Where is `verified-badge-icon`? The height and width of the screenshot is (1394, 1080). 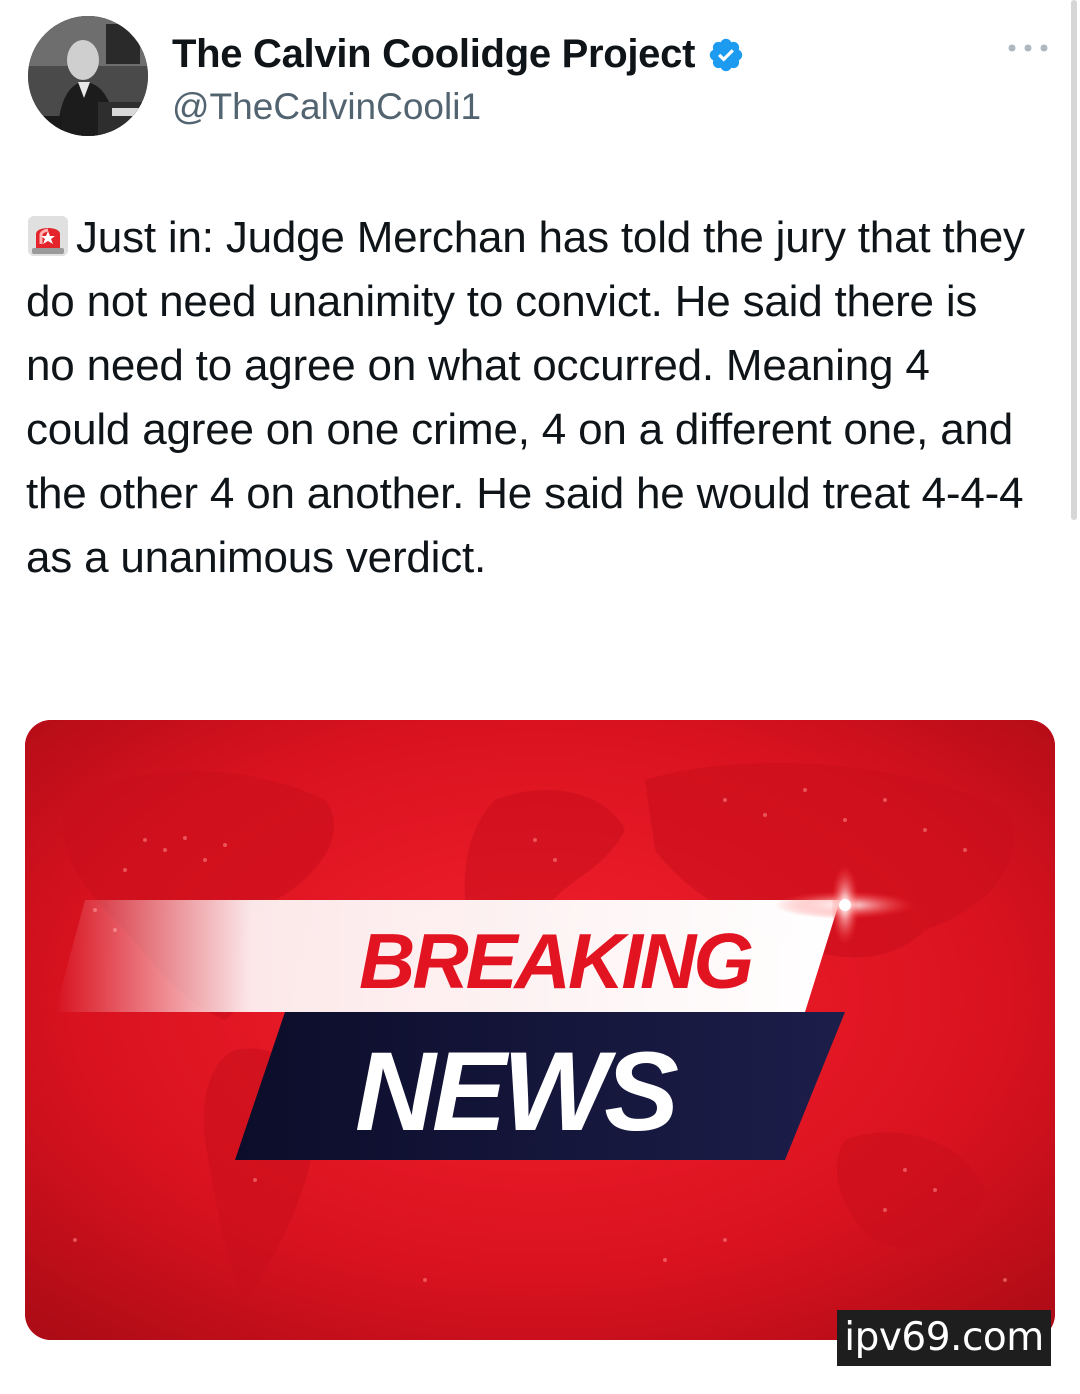 verified-badge-icon is located at coordinates (726, 55).